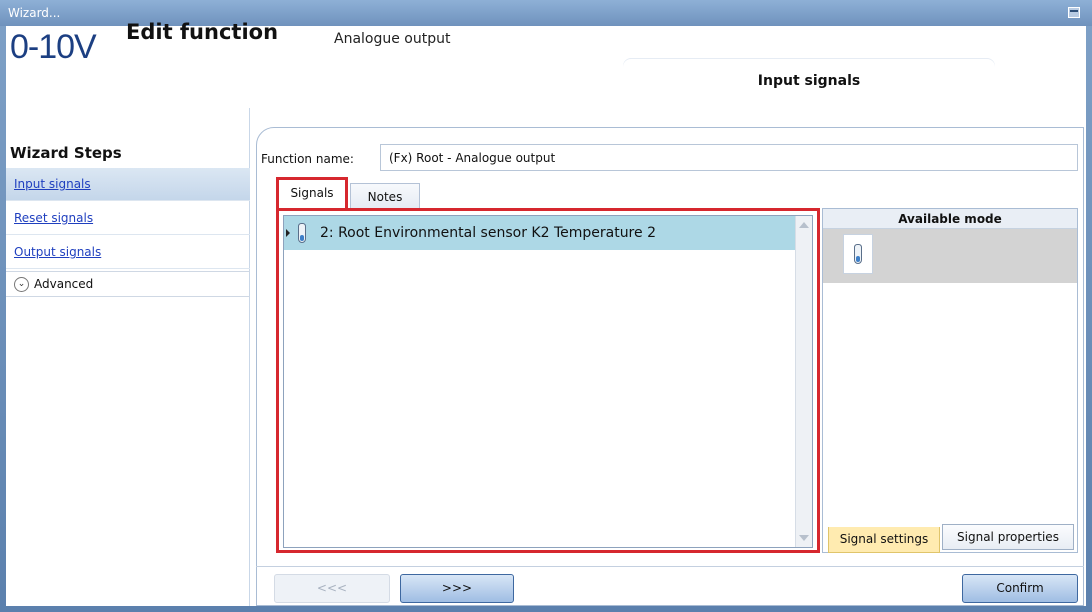 The width and height of the screenshot is (1092, 612). I want to click on tab-signals-label: Signals, so click(312, 193).